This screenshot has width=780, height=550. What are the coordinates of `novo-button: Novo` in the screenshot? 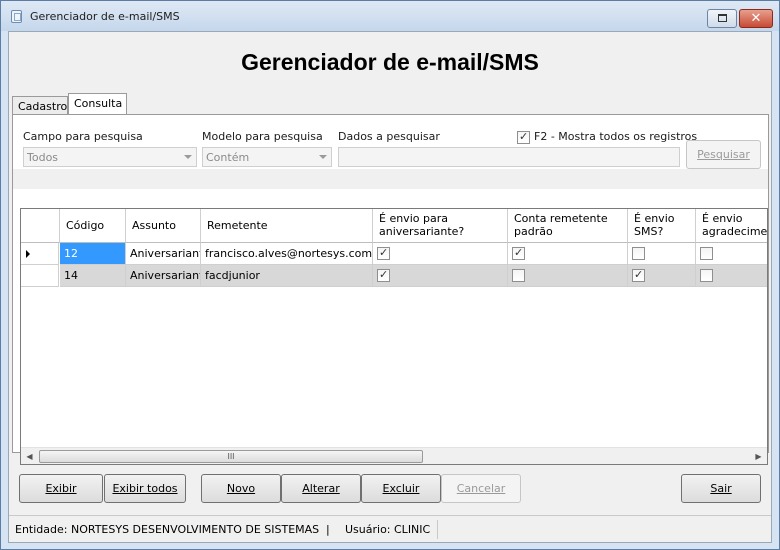 It's located at (241, 488).